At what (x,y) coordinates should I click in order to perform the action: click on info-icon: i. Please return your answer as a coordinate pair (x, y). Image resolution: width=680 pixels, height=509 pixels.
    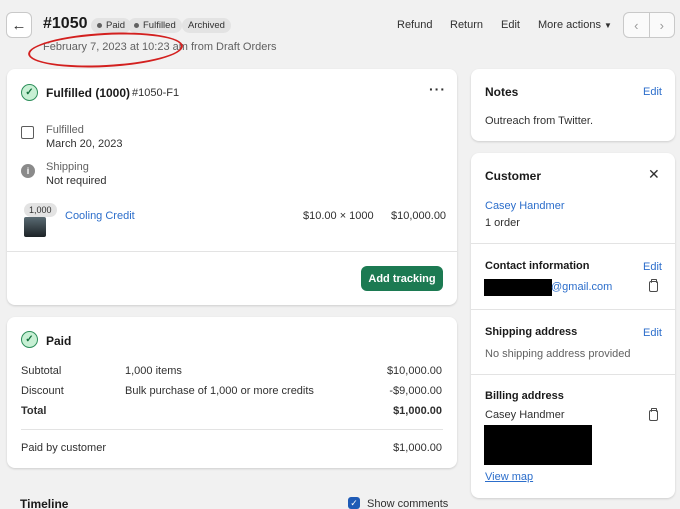
    Looking at the image, I should click on (28, 171).